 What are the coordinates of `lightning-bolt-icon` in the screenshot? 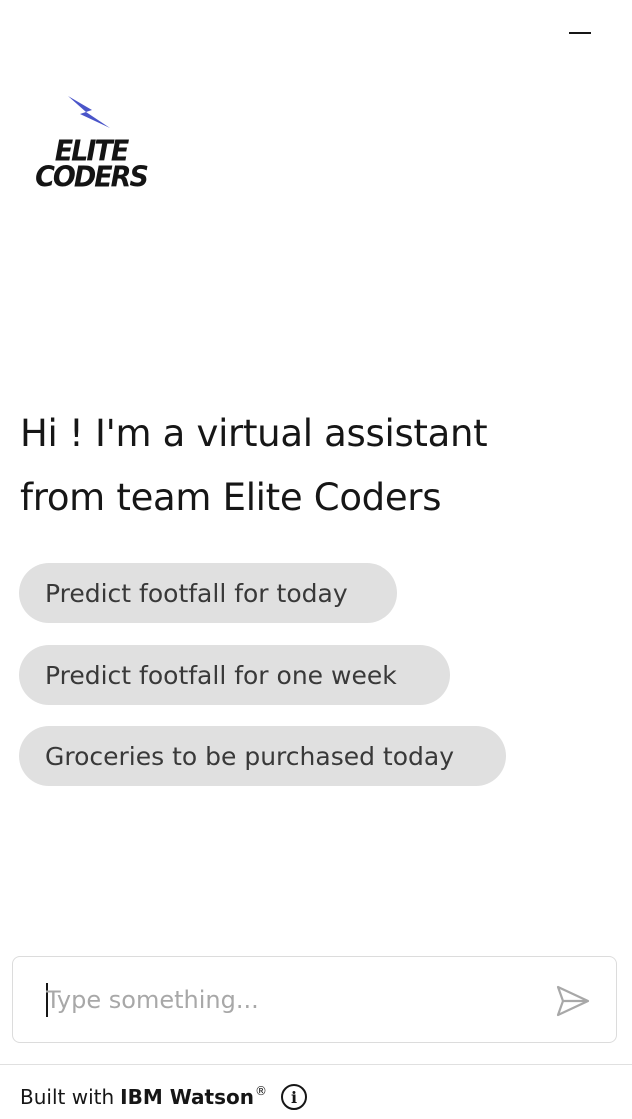 It's located at (89, 112).